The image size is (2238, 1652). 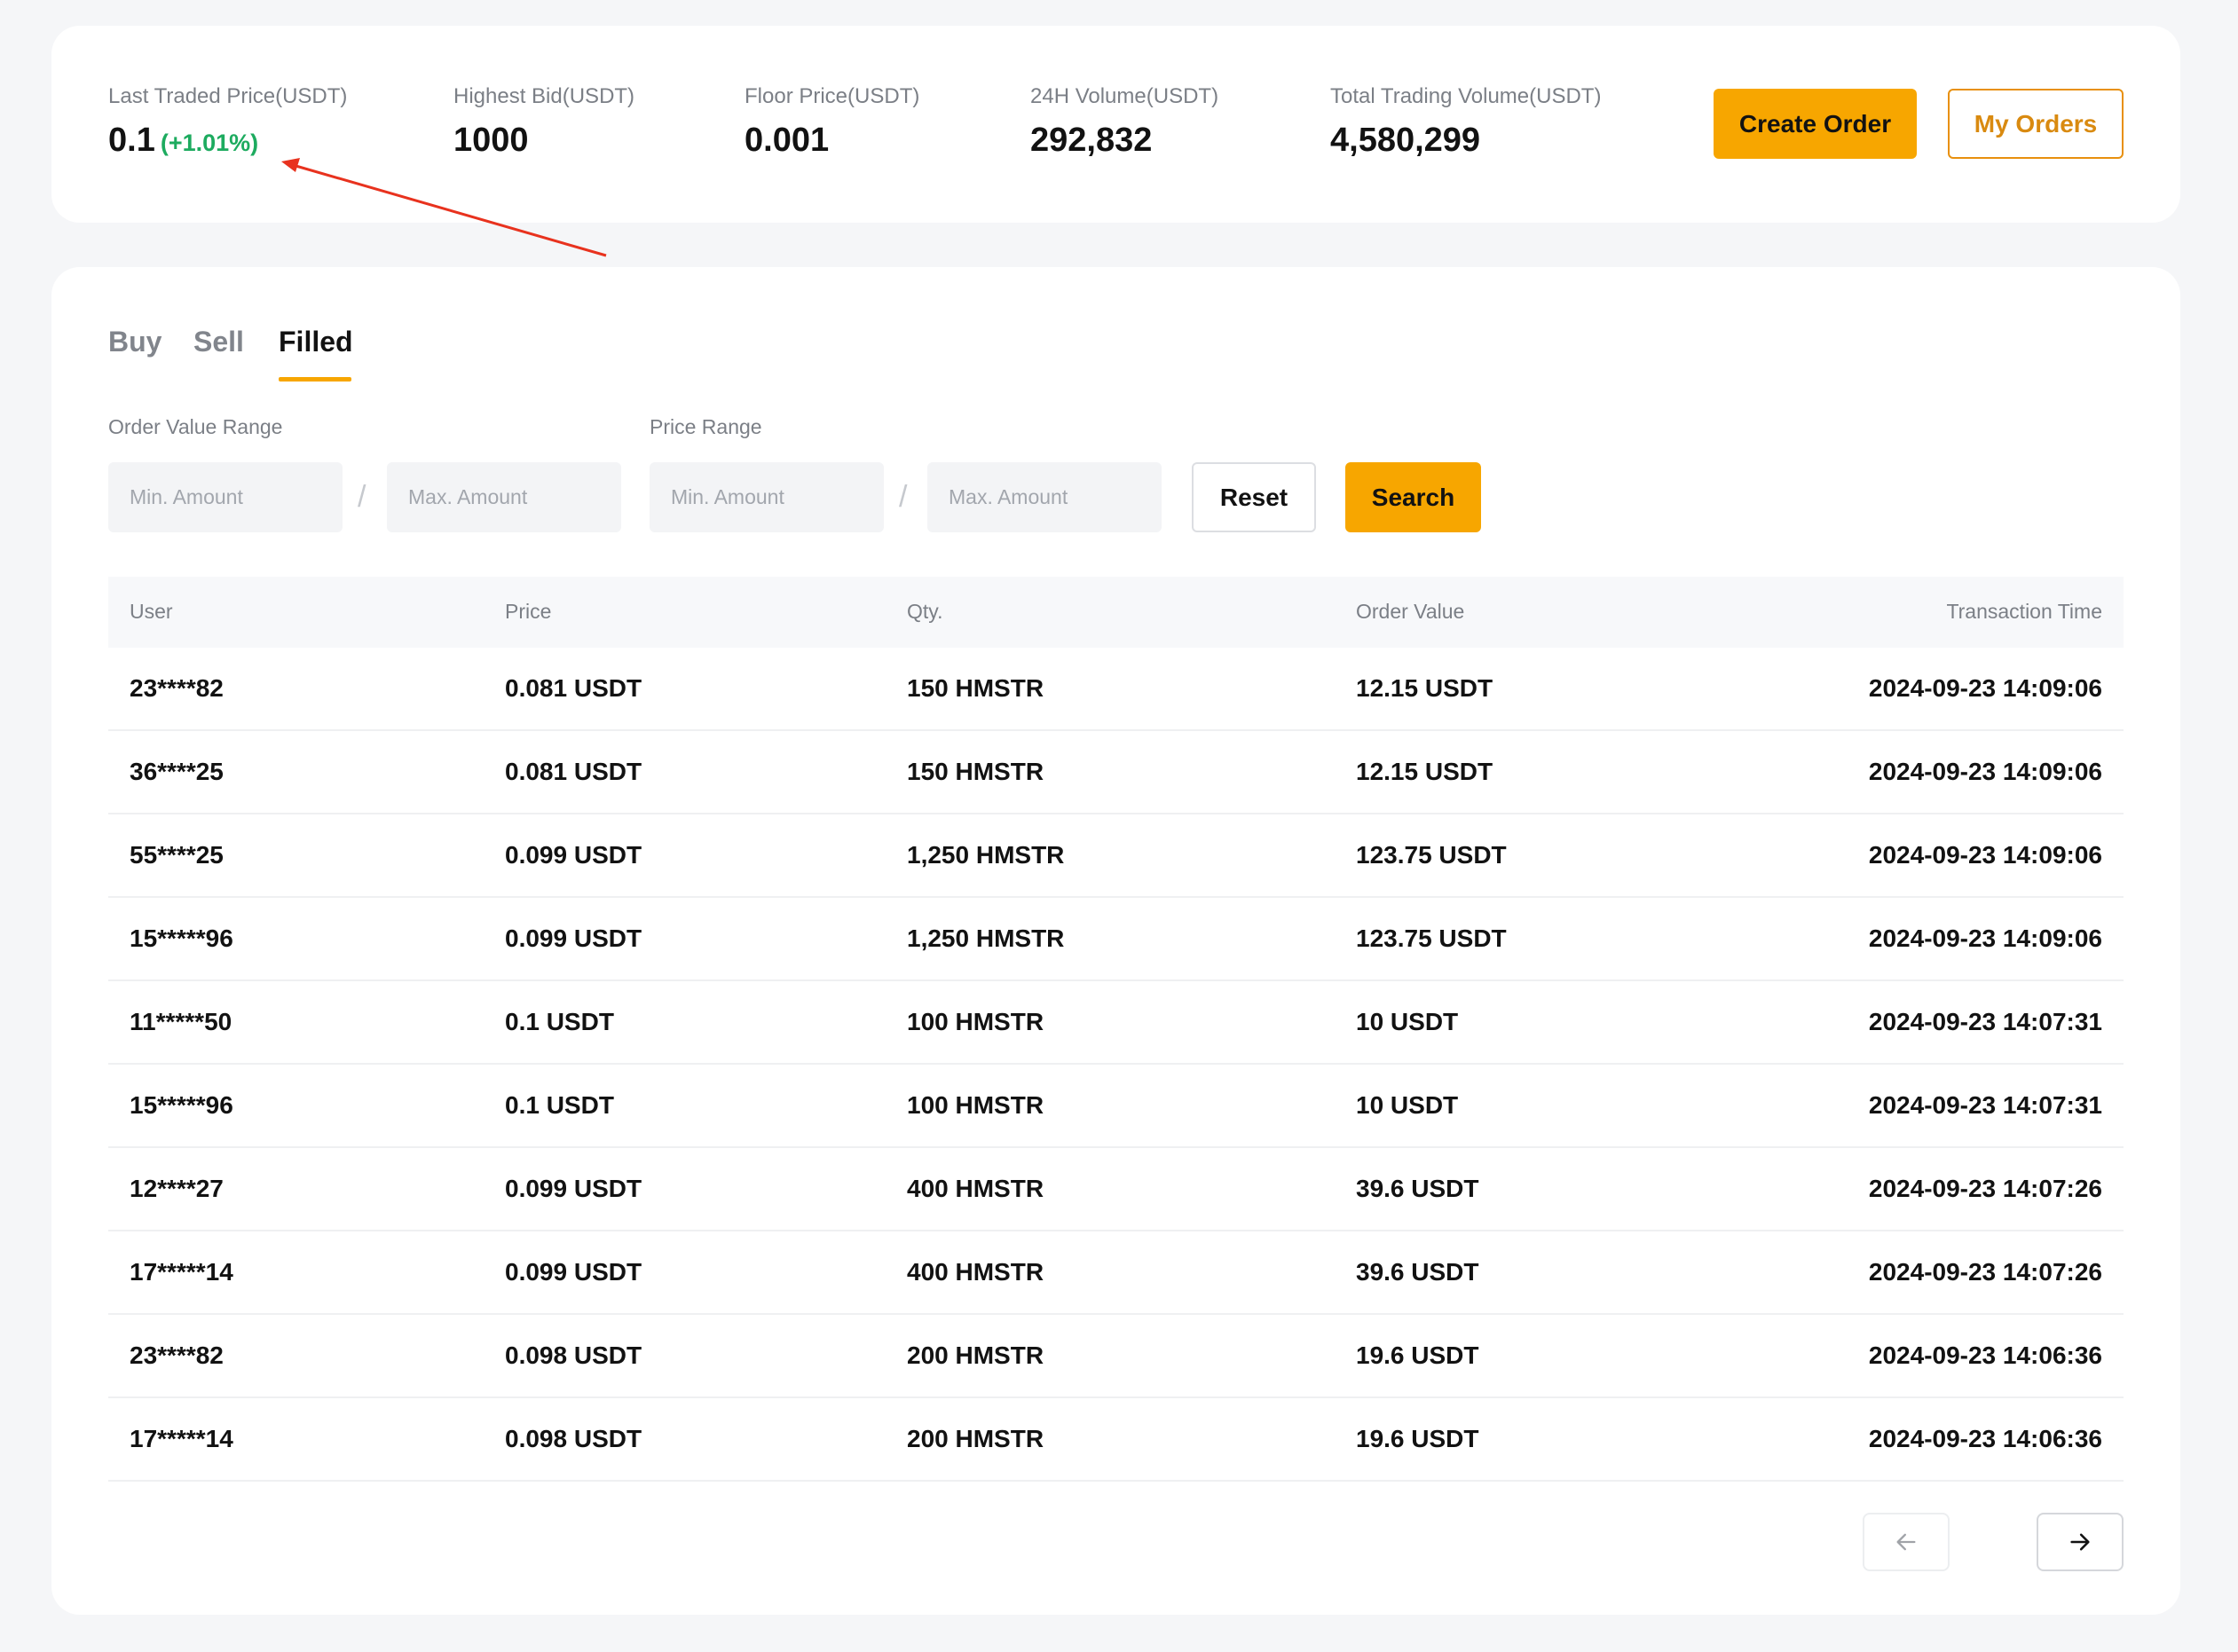 I want to click on next-page-button, so click(x=2080, y=1542).